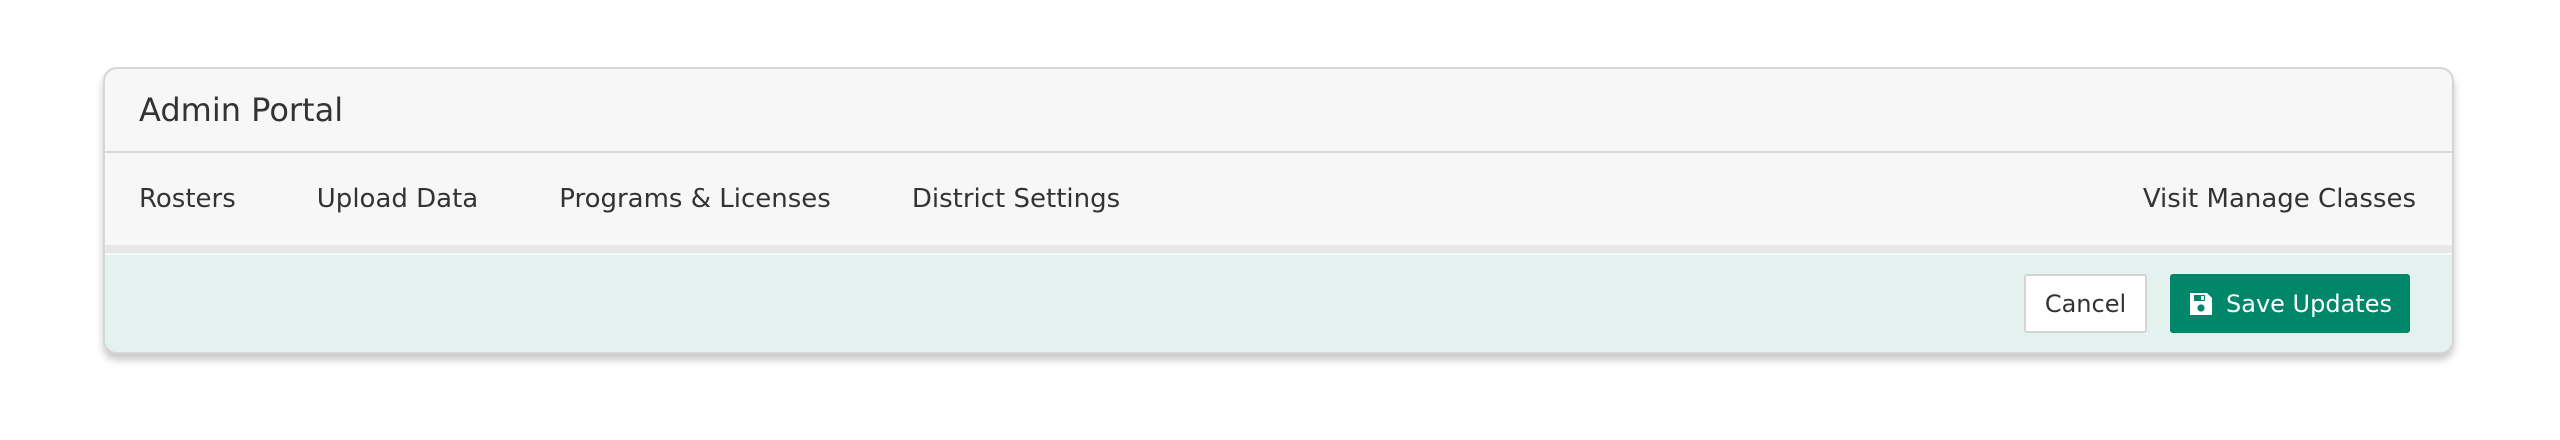 The image size is (2560, 440). I want to click on save-updates-button: Save Updates, so click(2290, 303).